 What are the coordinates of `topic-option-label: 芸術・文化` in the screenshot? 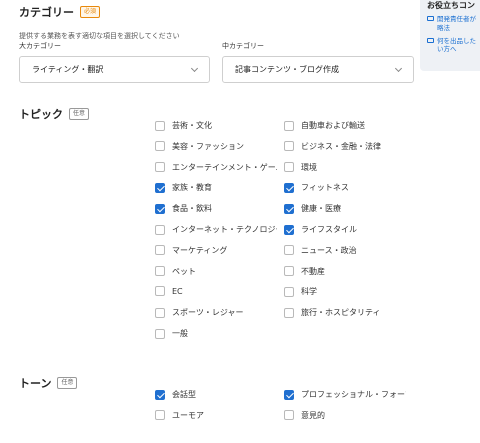 It's located at (192, 125).